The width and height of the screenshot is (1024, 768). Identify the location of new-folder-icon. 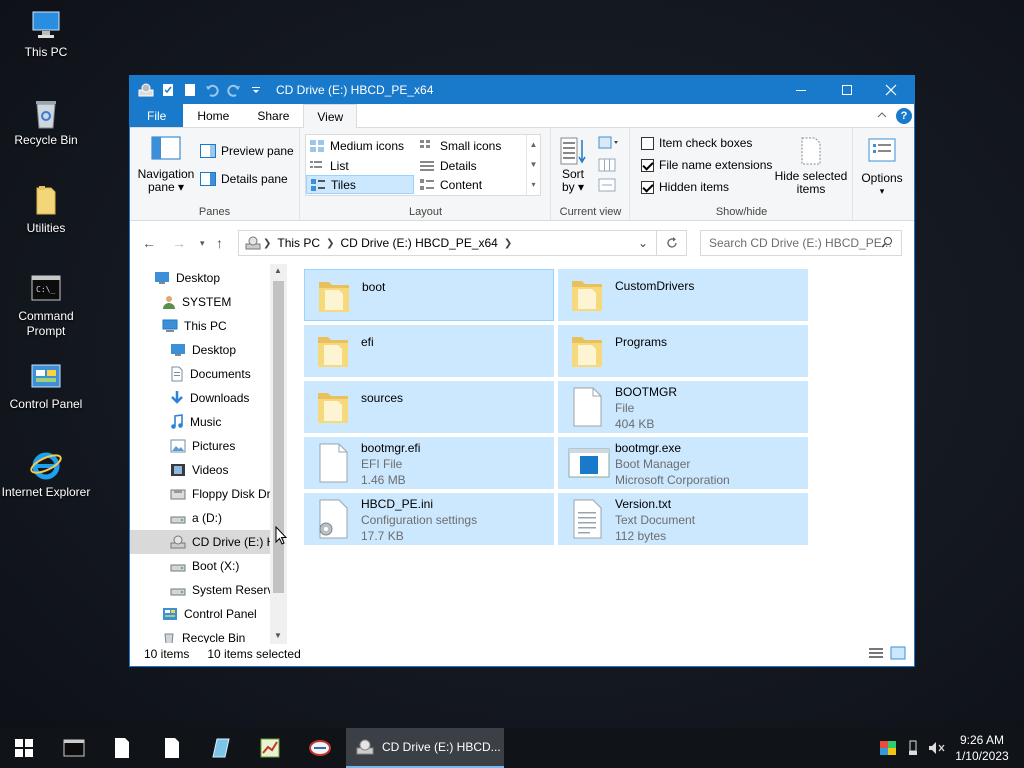
(190, 90).